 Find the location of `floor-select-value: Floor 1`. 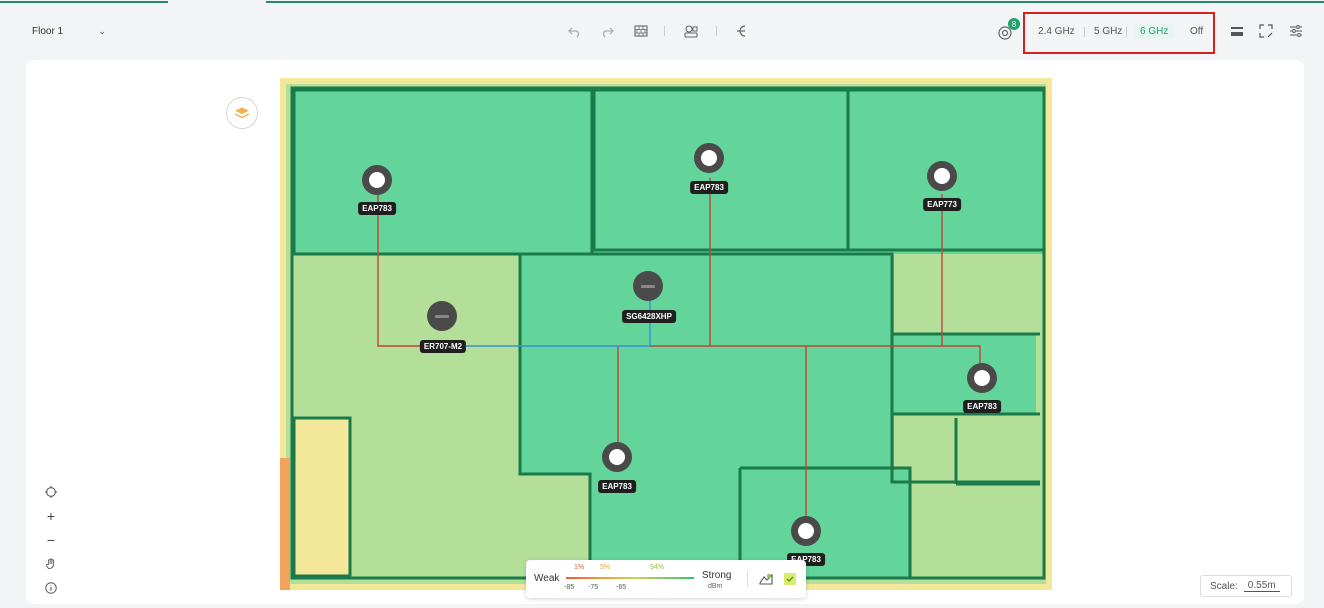

floor-select-value: Floor 1 is located at coordinates (48, 31).